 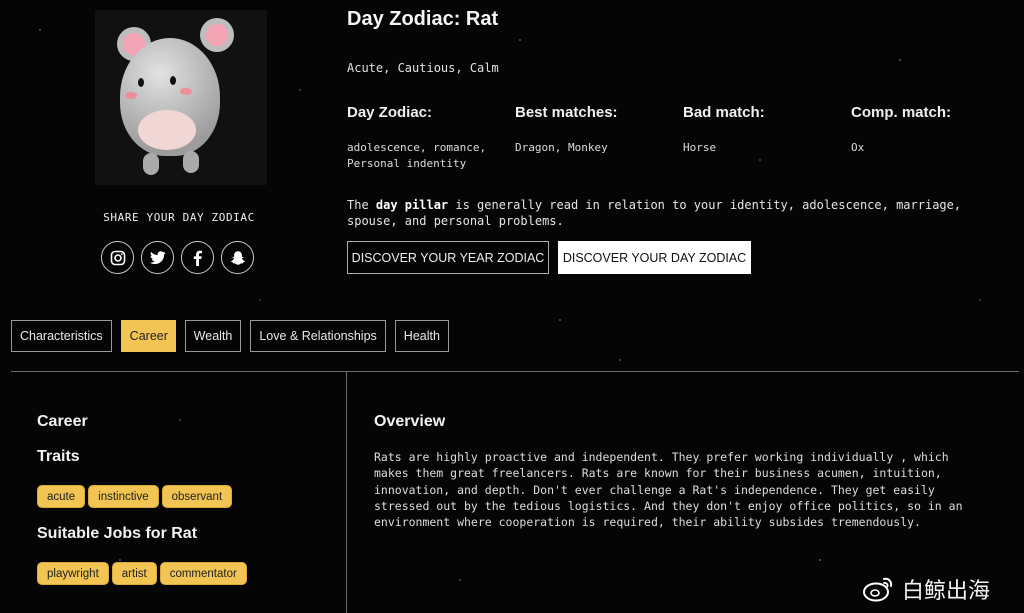 What do you see at coordinates (151, 164) in the screenshot?
I see `rat-leg-left` at bounding box center [151, 164].